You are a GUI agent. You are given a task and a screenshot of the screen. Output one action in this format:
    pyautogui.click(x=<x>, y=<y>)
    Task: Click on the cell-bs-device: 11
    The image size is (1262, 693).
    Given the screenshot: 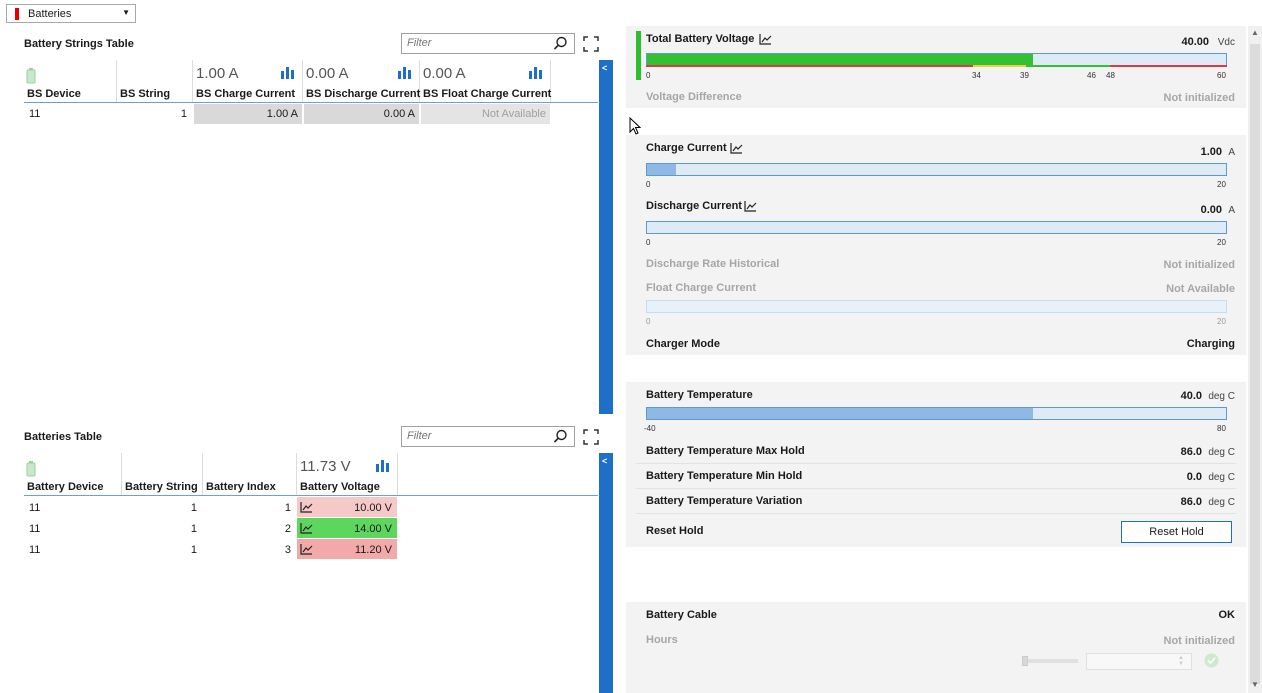 What is the action you would take?
    pyautogui.click(x=35, y=114)
    